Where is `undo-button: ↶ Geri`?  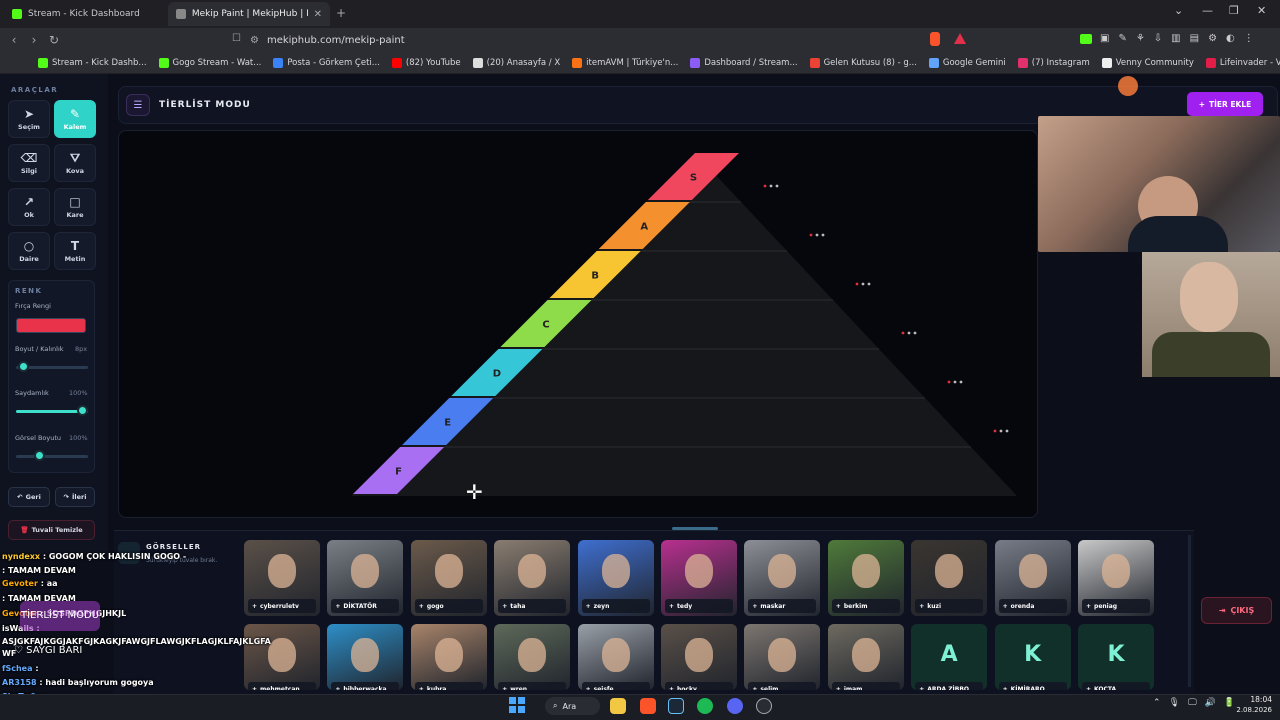 undo-button: ↶ Geri is located at coordinates (29, 497).